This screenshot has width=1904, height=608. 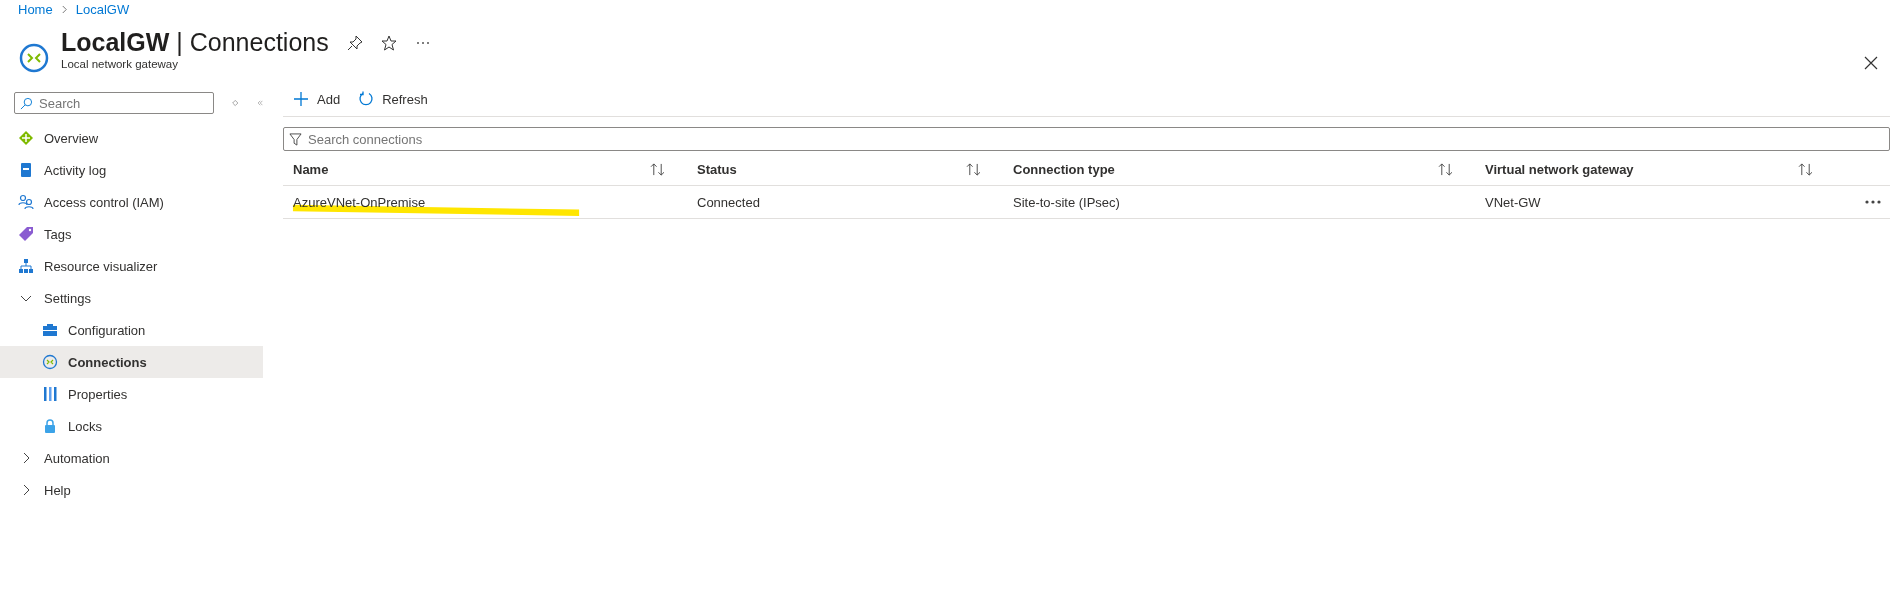 What do you see at coordinates (50, 426) in the screenshot?
I see `lock-icon` at bounding box center [50, 426].